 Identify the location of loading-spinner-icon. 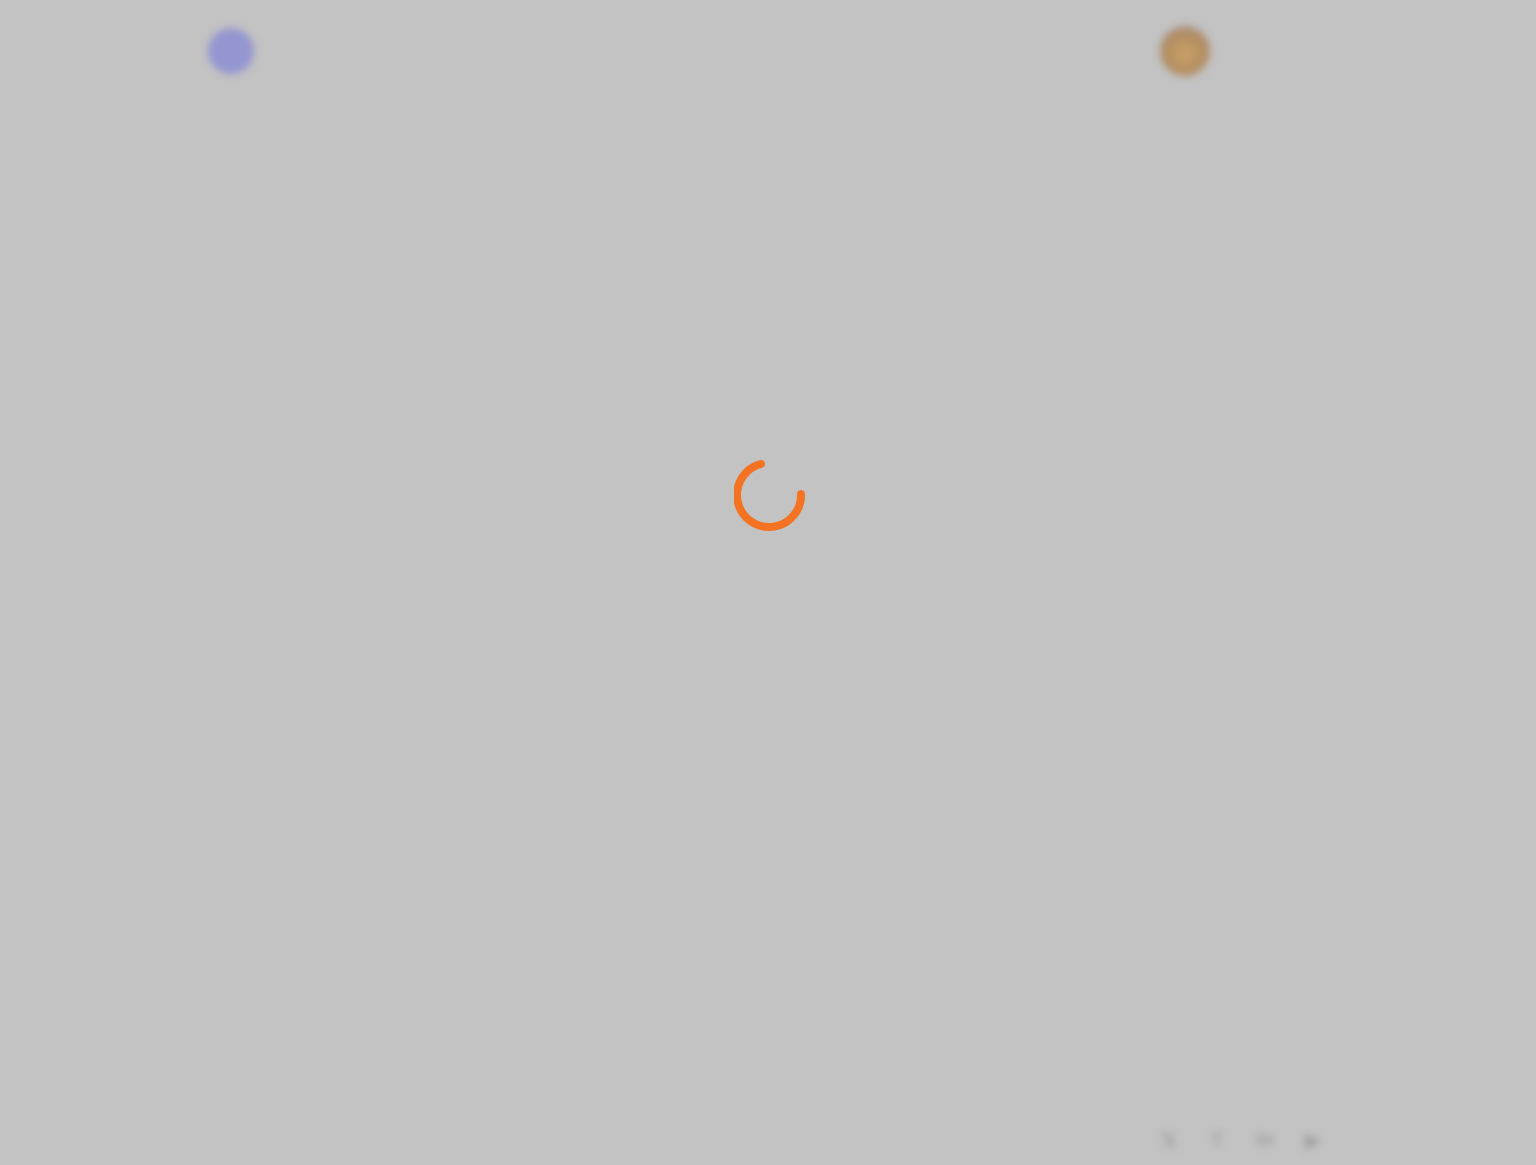
(770, 495).